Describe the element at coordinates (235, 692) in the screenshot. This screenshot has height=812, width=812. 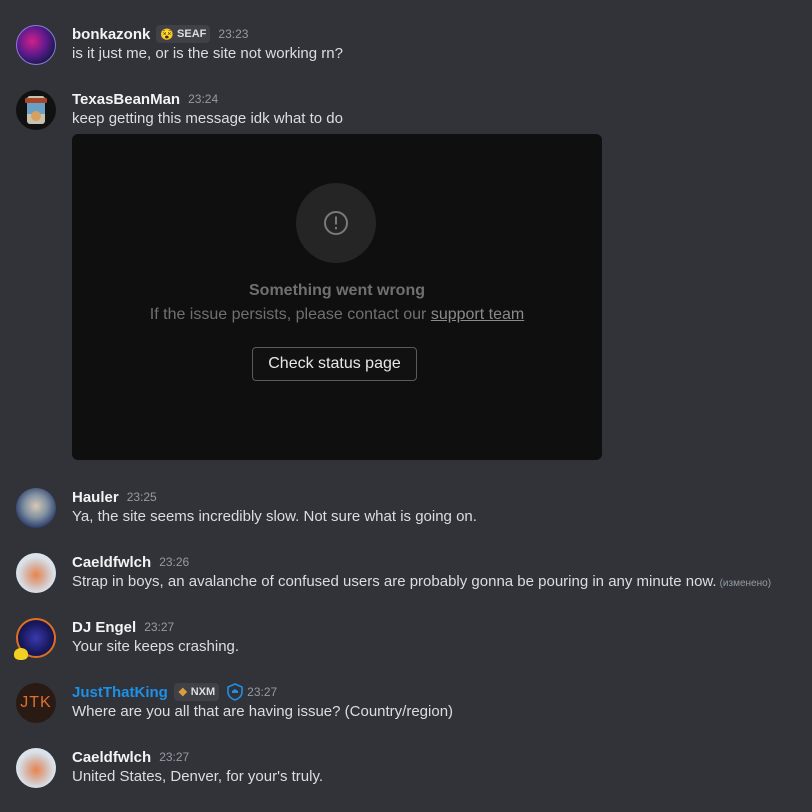
I see `moderator-shield-icon` at that location.